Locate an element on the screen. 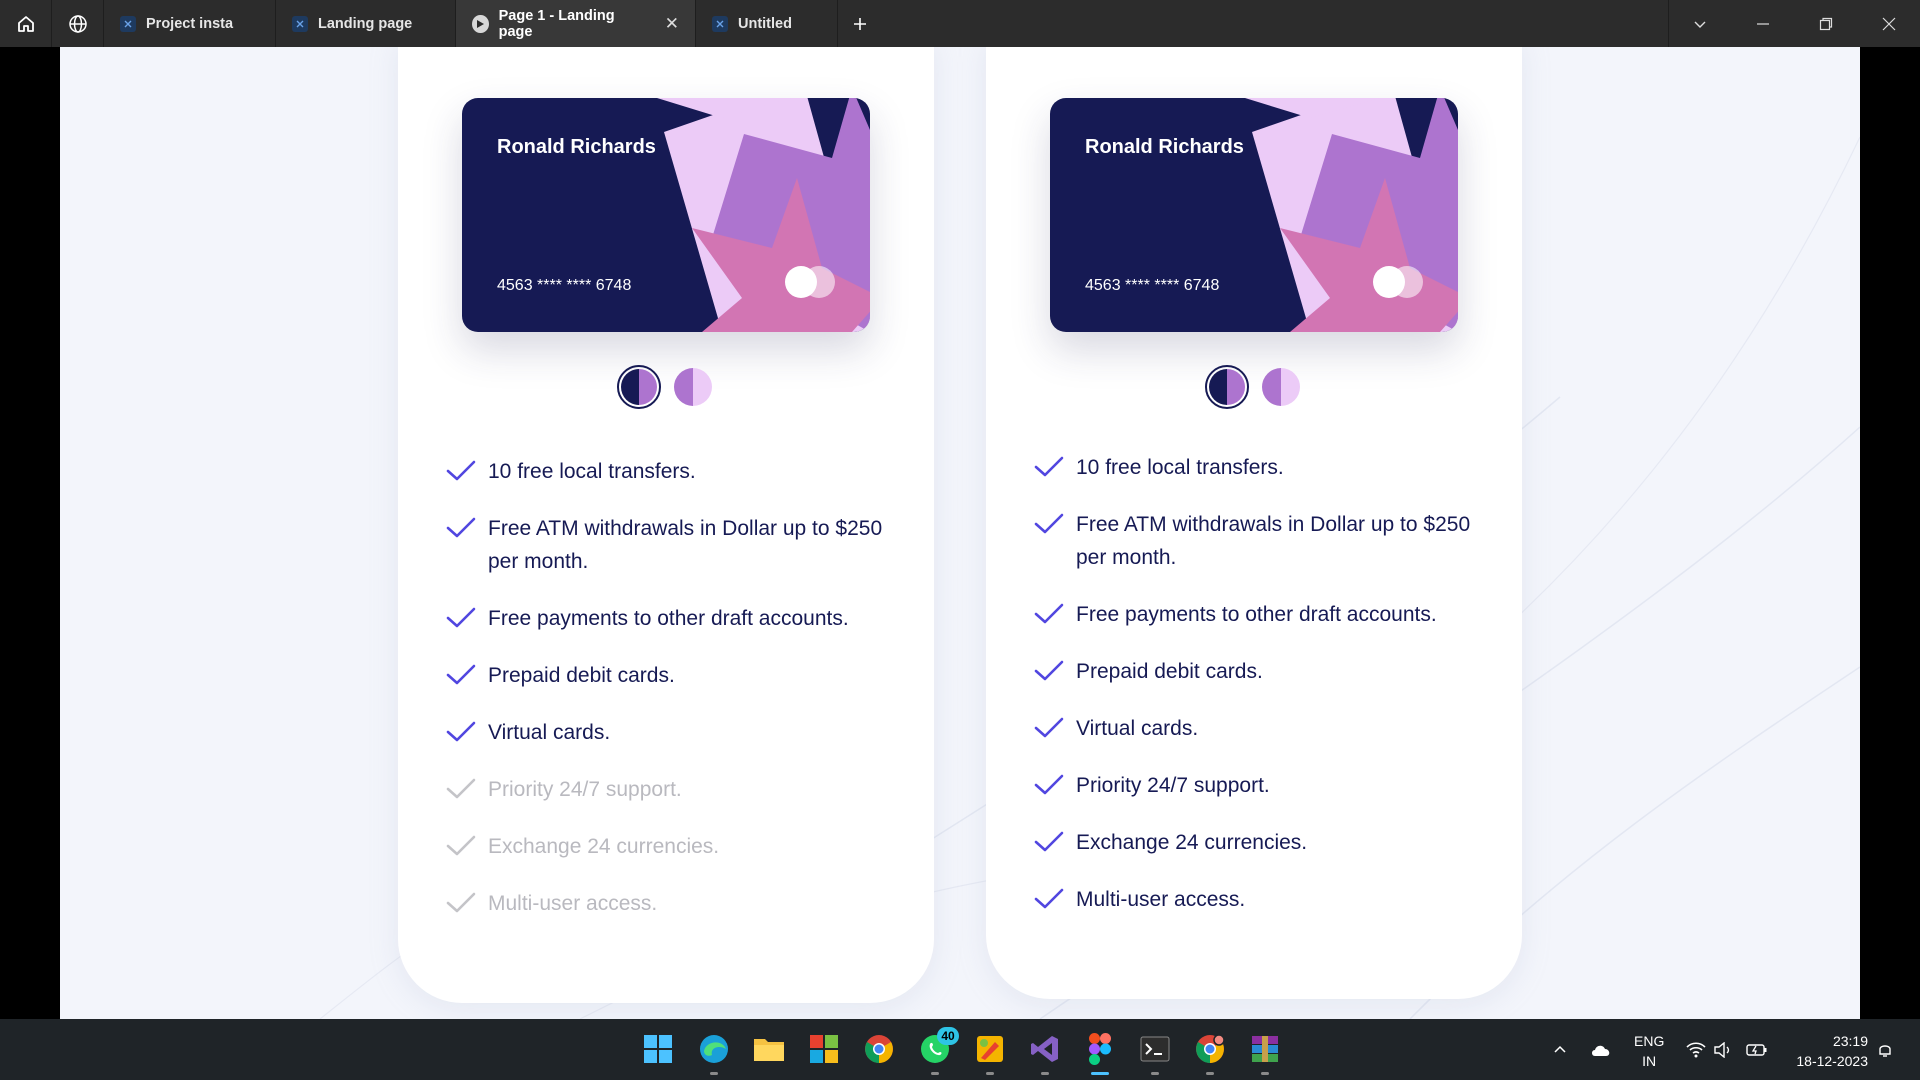 This screenshot has width=1920, height=1080. windows-start-icon is located at coordinates (658, 1049).